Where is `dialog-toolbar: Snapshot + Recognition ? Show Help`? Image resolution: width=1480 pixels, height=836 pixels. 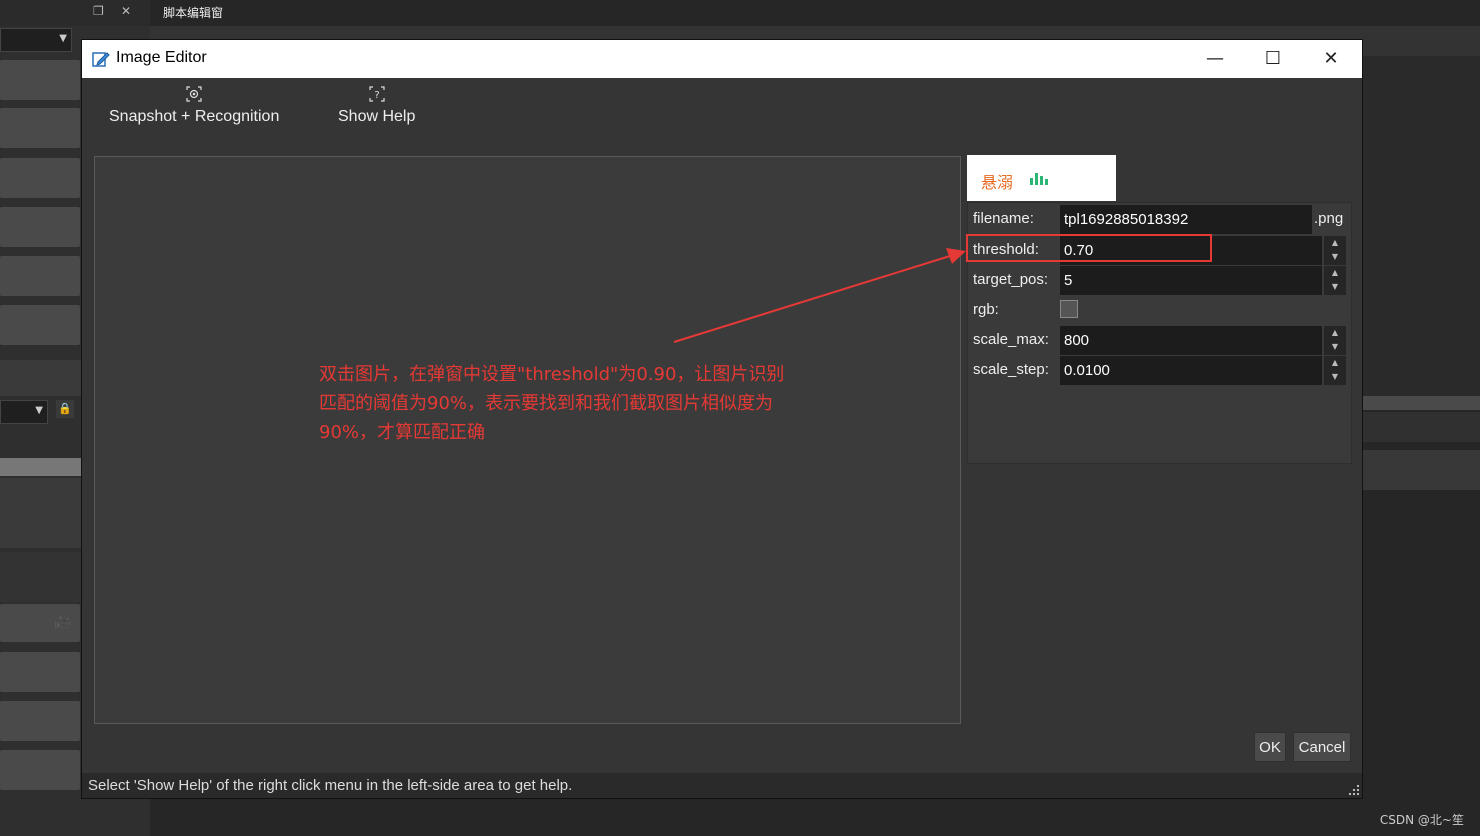
dialog-toolbar: Snapshot + Recognition ? Show Help is located at coordinates (722, 111).